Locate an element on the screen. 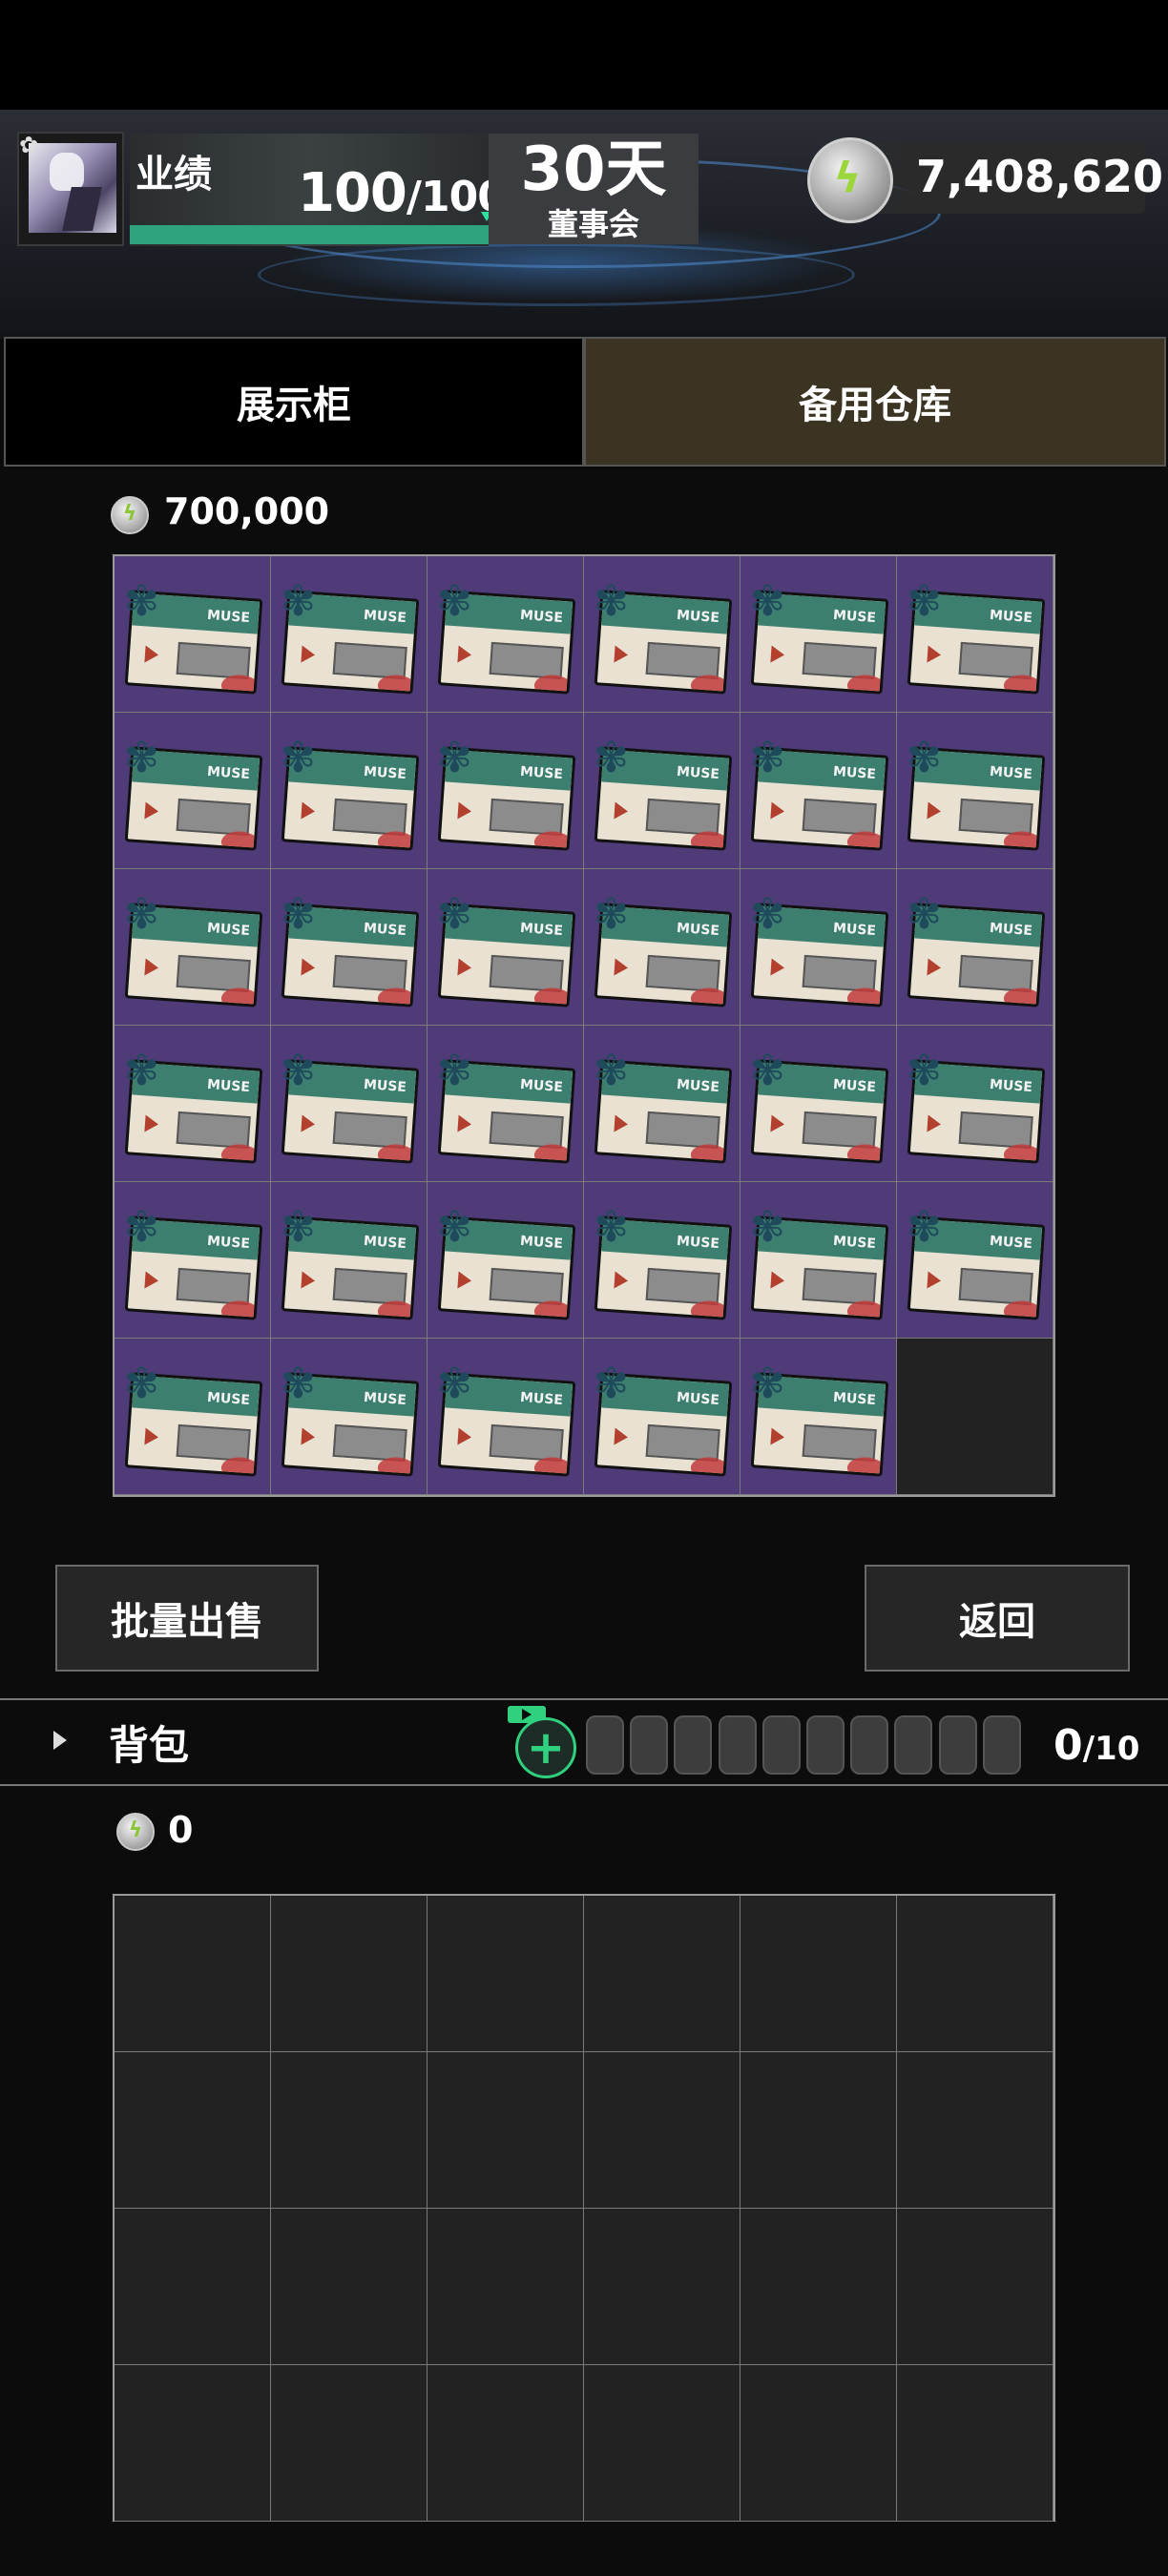 The width and height of the screenshot is (1168, 2576). backpack-label: 背包 is located at coordinates (149, 1745).